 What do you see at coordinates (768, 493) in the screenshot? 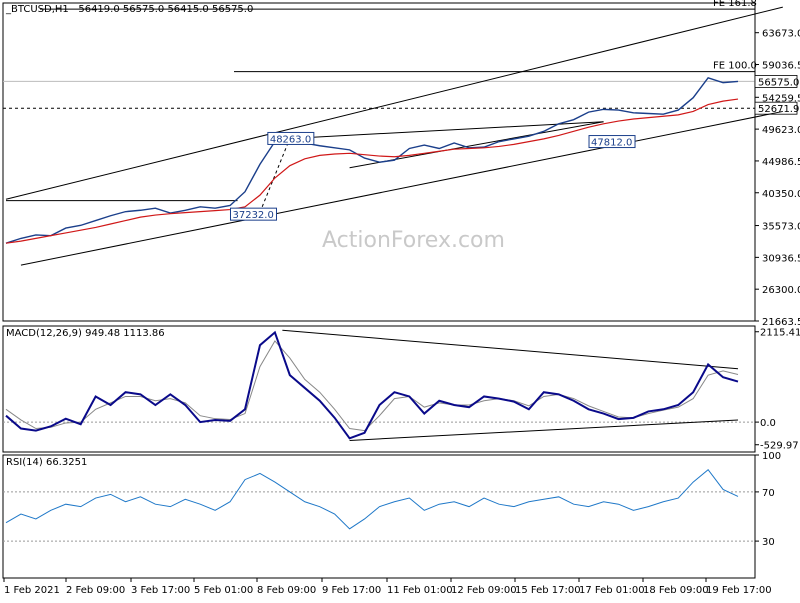
I see `rsi-y-tick-label: 70` at bounding box center [768, 493].